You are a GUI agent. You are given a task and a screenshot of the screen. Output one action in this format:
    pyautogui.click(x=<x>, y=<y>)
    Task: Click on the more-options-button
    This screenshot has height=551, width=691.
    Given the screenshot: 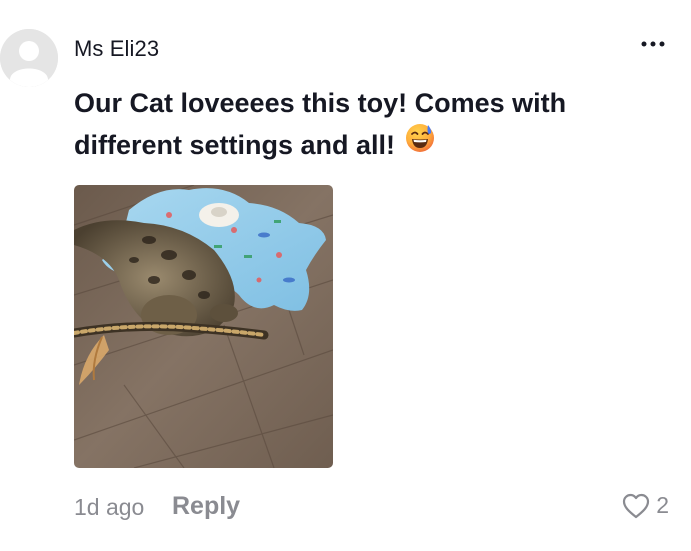 What is the action you would take?
    pyautogui.click(x=653, y=44)
    